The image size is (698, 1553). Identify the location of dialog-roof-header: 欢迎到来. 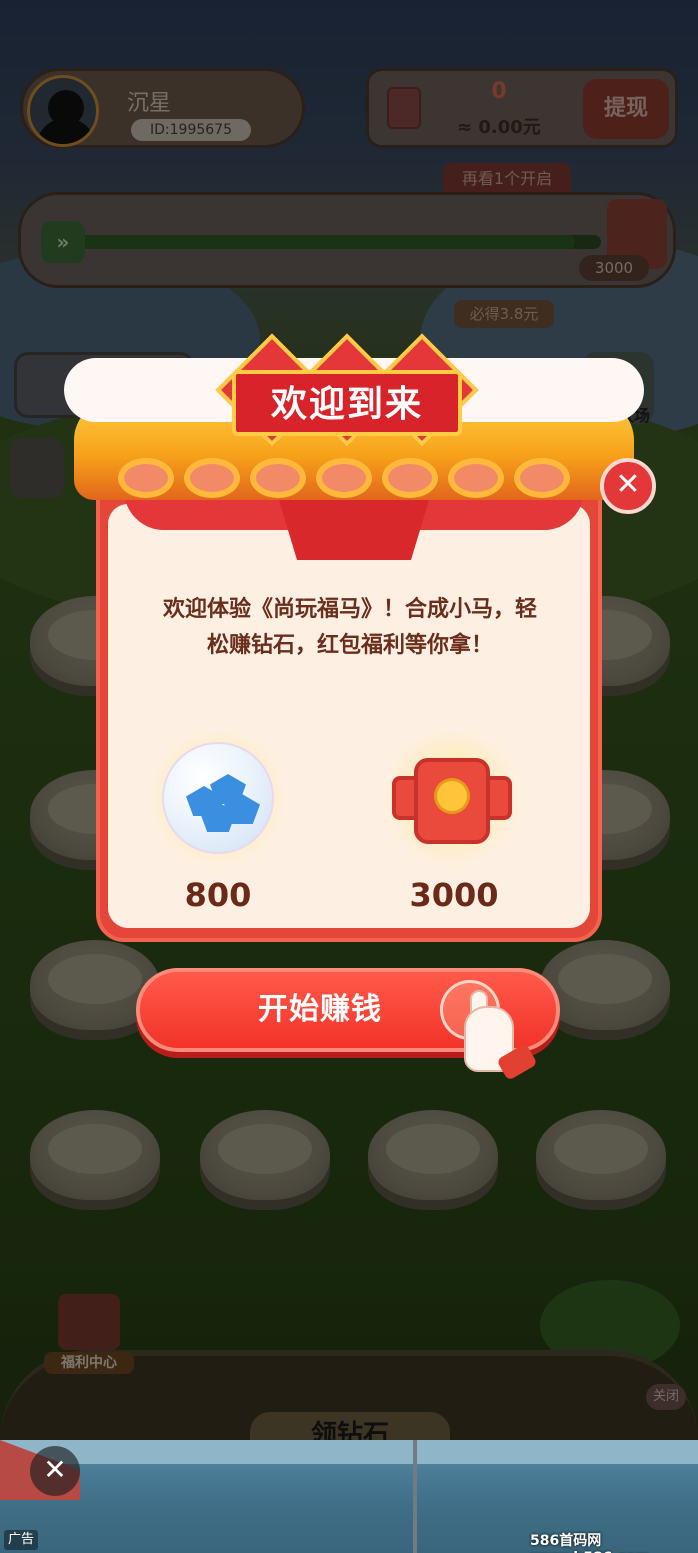
(349, 446).